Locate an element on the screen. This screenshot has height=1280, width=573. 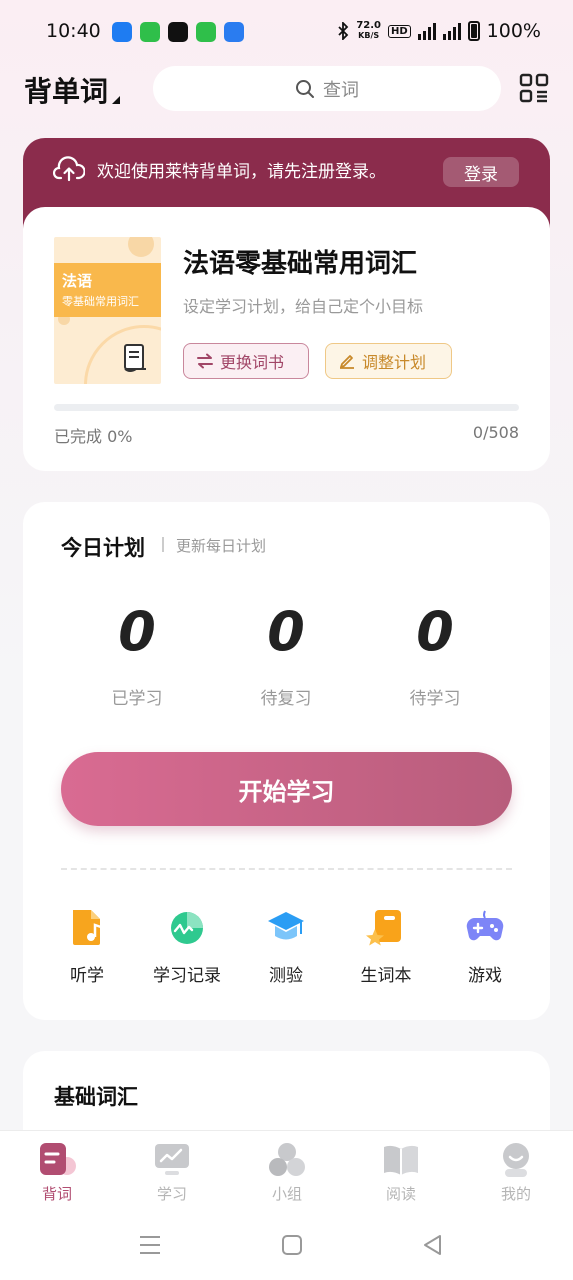
chart-record-icon is located at coordinates (187, 928).